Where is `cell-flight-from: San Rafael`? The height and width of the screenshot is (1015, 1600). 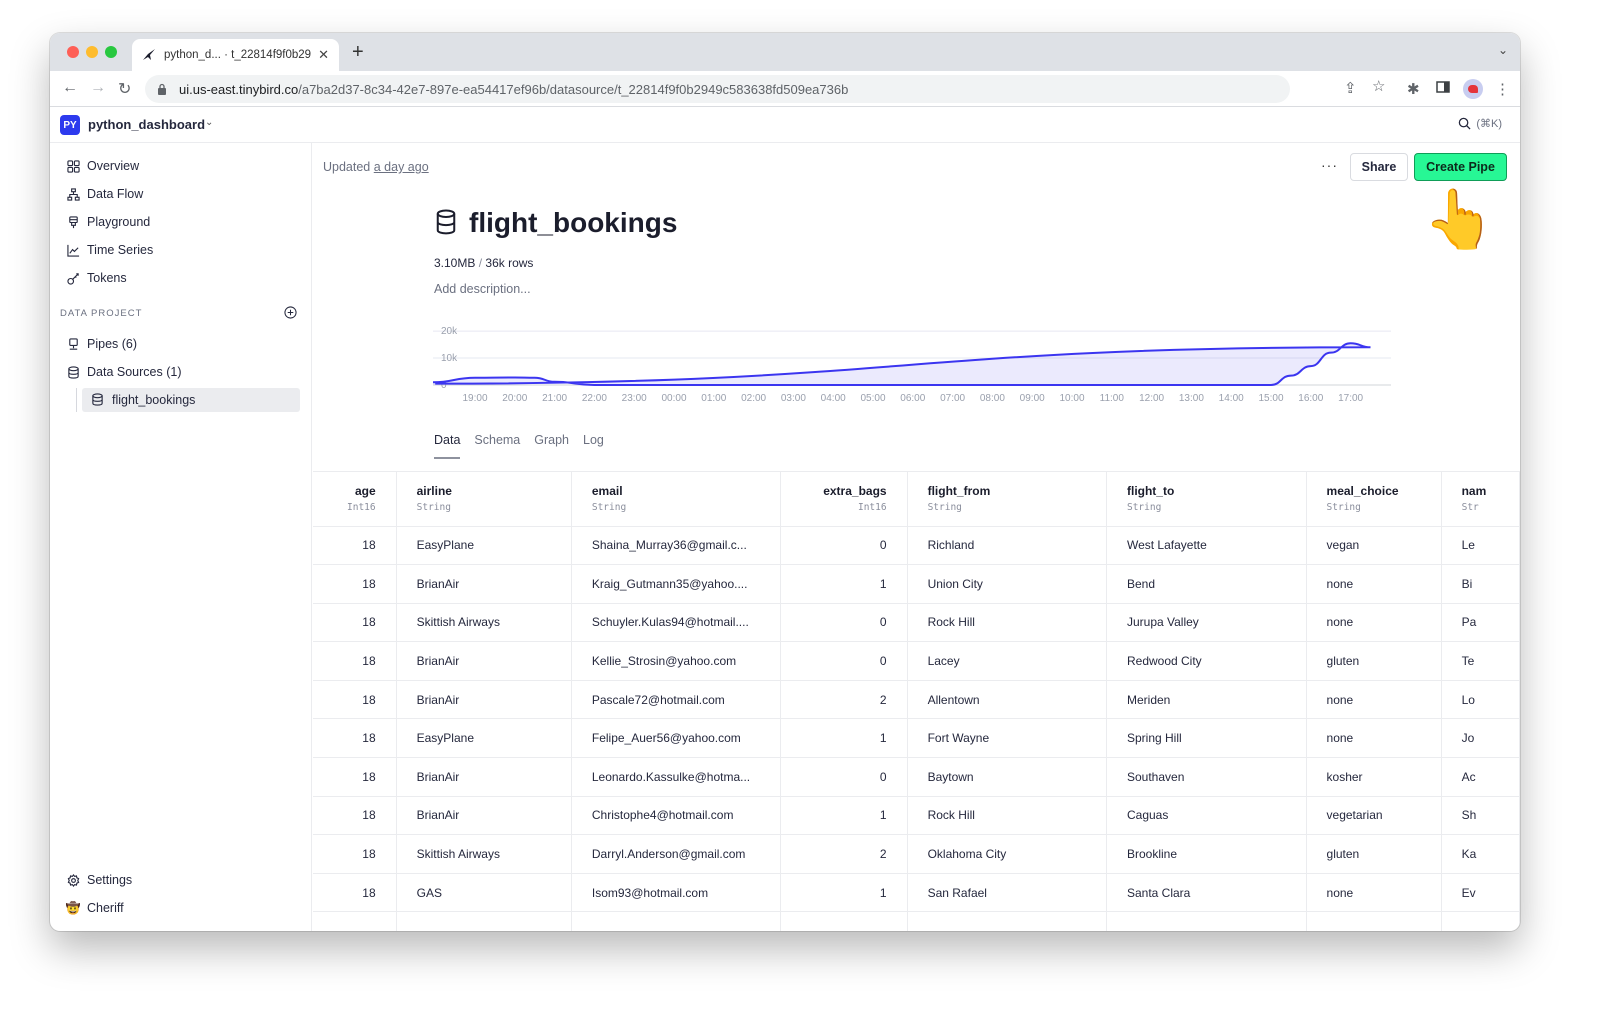 cell-flight-from: San Rafael is located at coordinates (1007, 893).